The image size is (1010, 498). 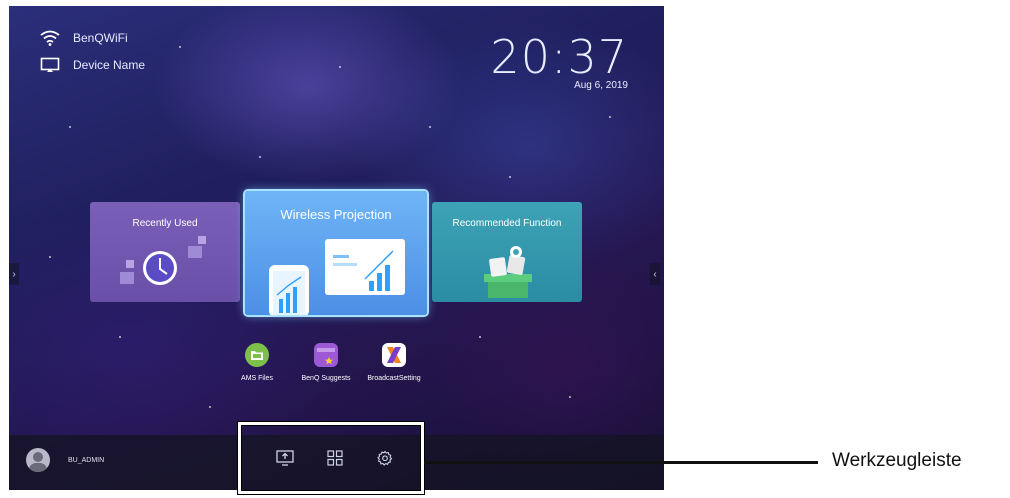 What do you see at coordinates (508, 272) in the screenshot?
I see `gift-box-icon` at bounding box center [508, 272].